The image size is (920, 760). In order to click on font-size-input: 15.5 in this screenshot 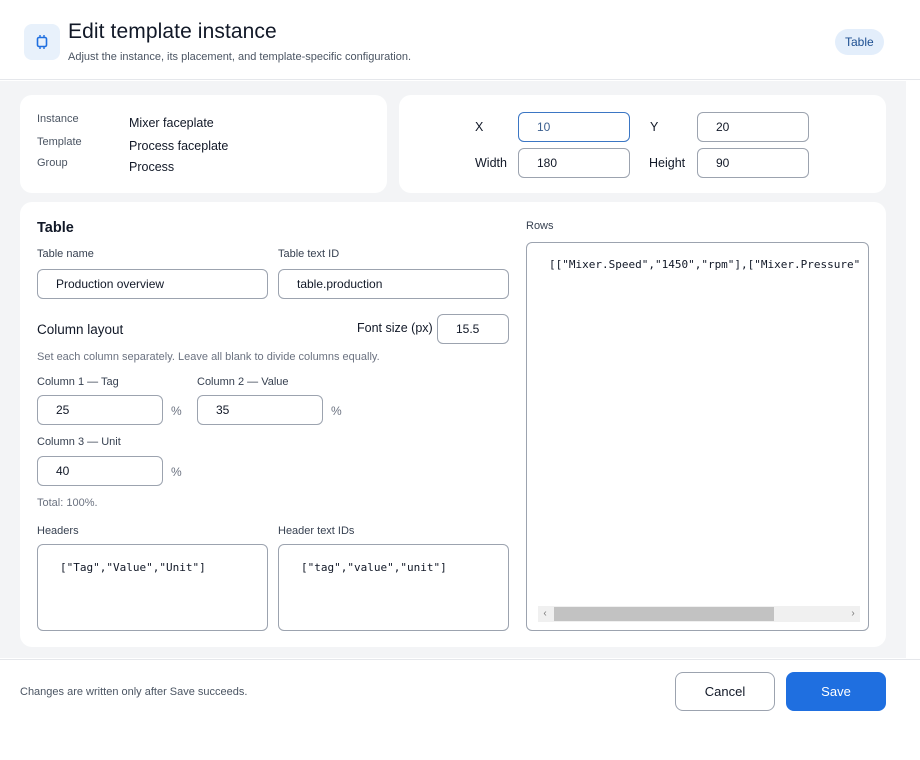, I will do `click(473, 329)`.